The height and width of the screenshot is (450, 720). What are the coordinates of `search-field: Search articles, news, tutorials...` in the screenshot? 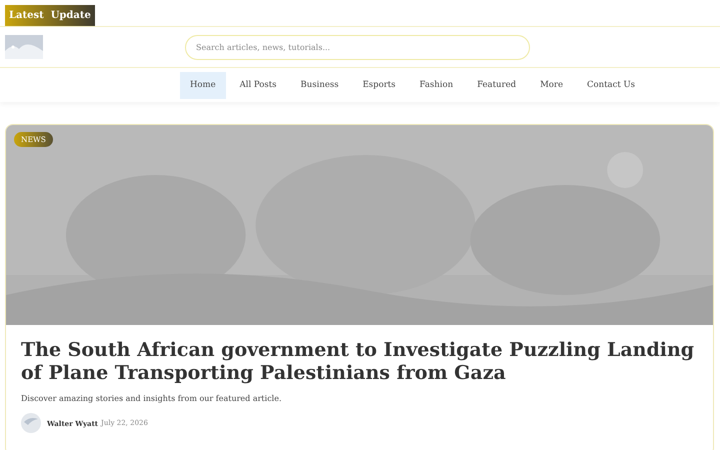 It's located at (357, 47).